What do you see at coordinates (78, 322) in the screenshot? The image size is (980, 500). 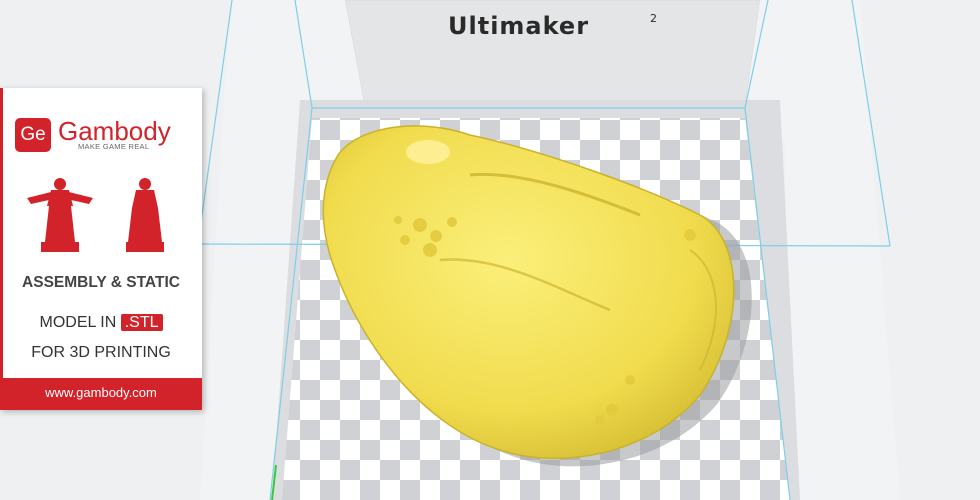 I see `promo-line-model-prefix: MODEL IN` at bounding box center [78, 322].